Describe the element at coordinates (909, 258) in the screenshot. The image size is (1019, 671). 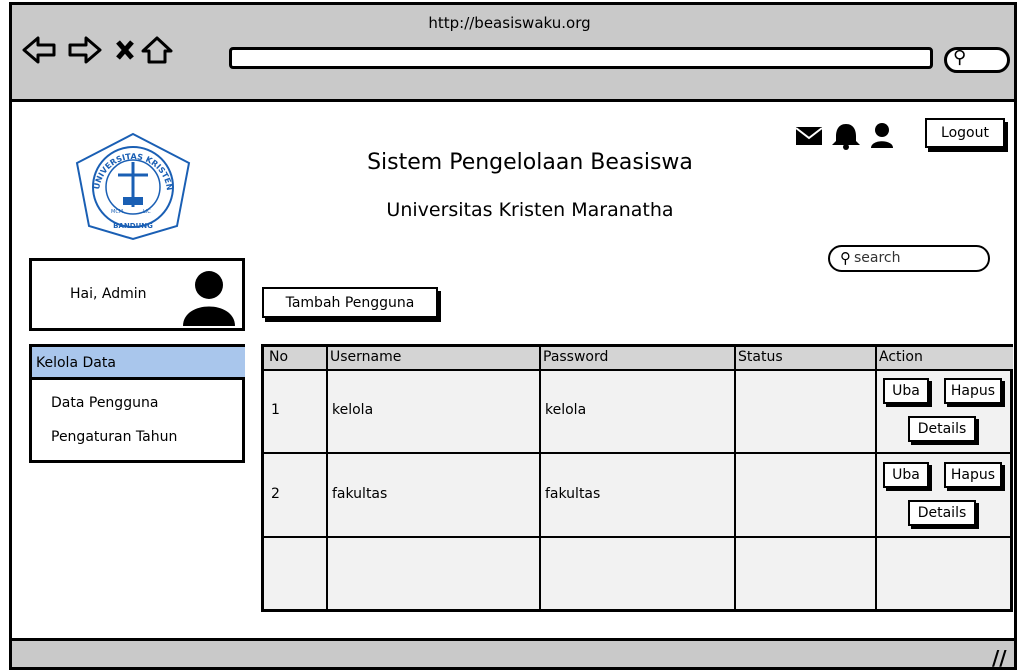
I see `search-input: ⚲ search` at that location.